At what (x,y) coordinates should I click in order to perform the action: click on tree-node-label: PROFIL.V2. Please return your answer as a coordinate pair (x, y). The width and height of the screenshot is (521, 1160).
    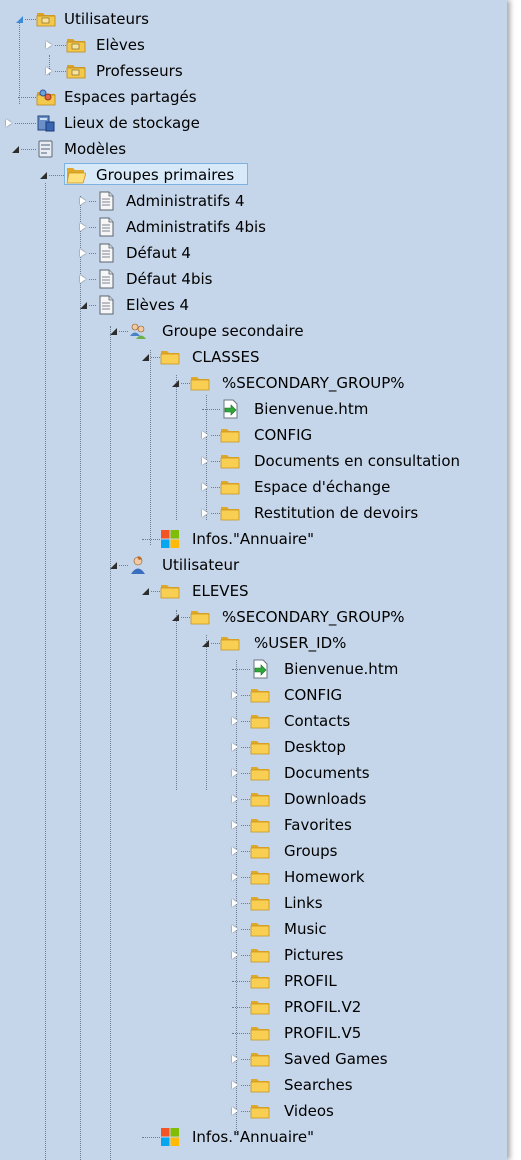
    Looking at the image, I should click on (322, 1007).